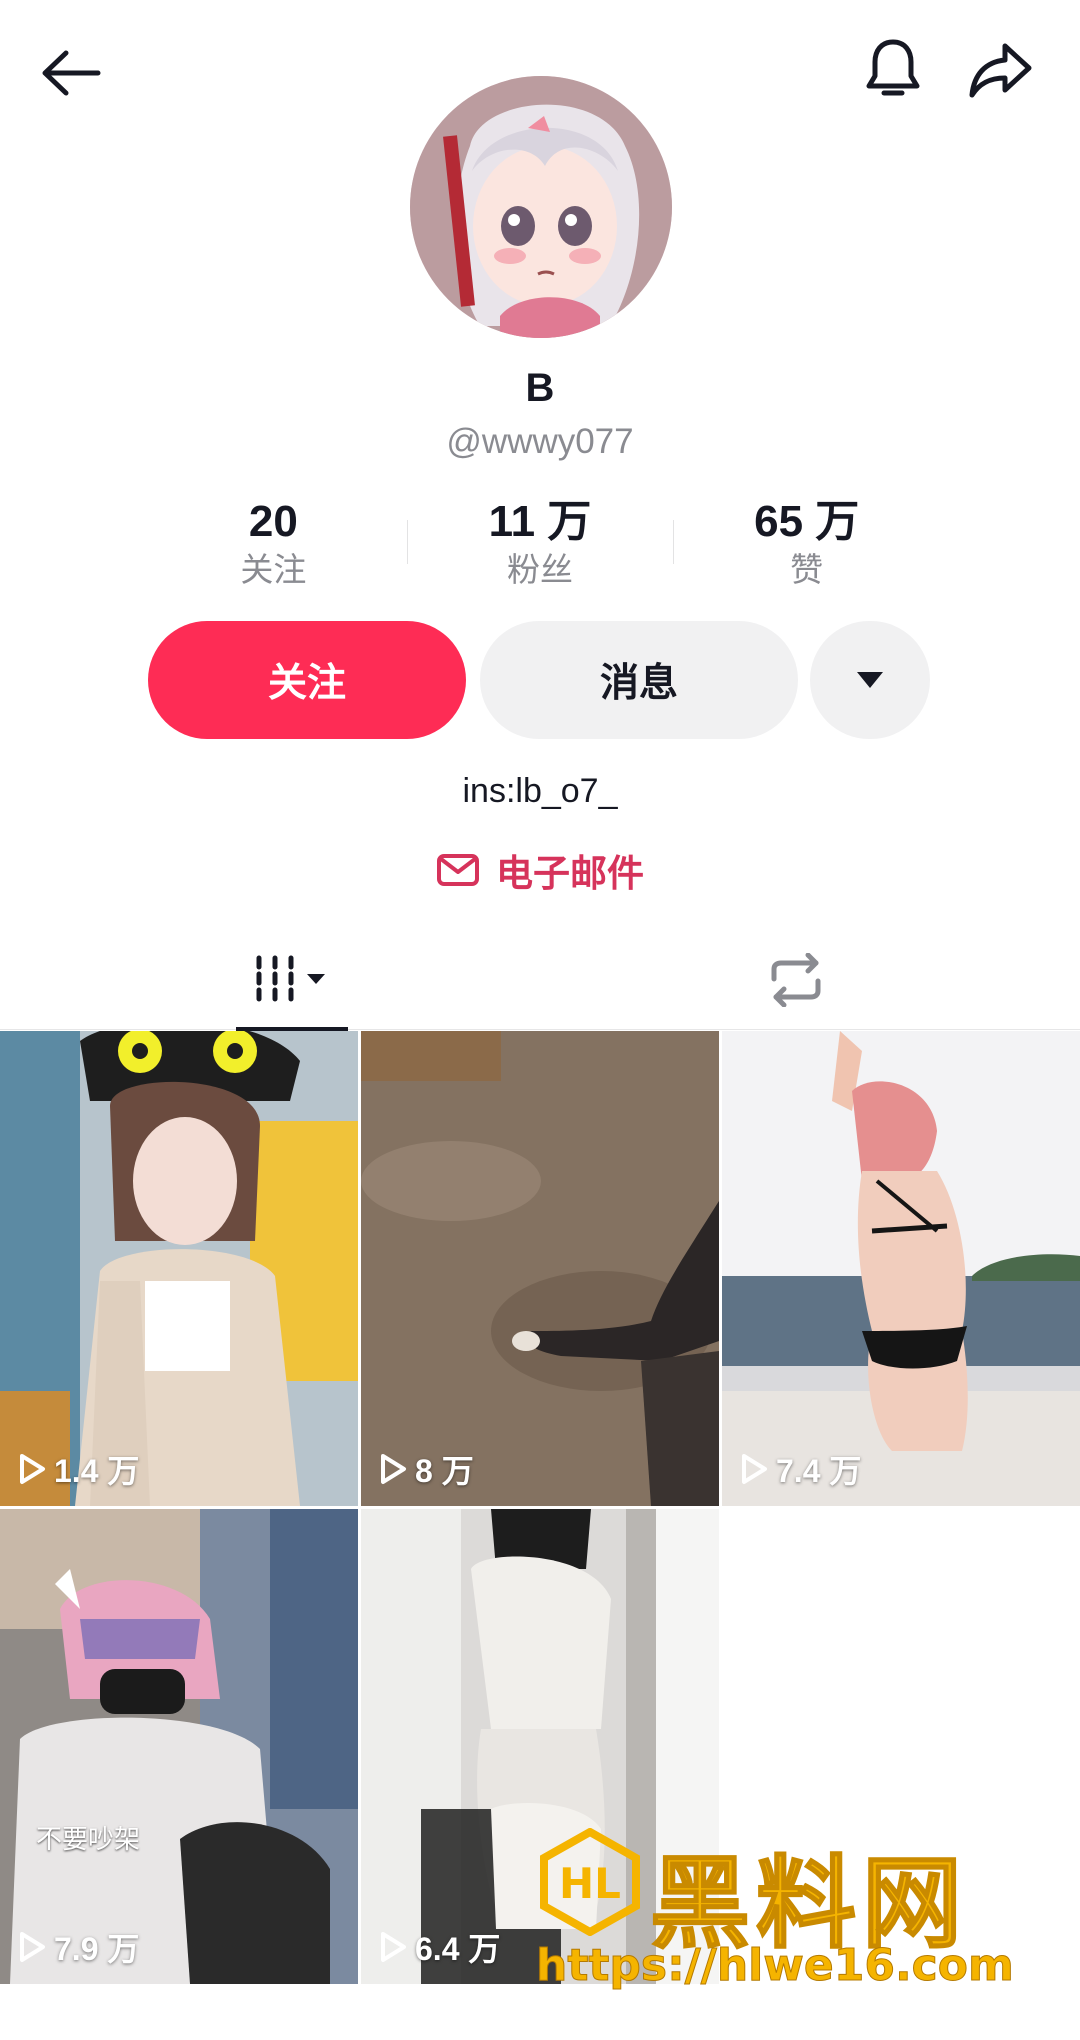 This screenshot has width=1080, height=2040. I want to click on video-tile: 不要吵架 7.9 万, so click(179, 1746).